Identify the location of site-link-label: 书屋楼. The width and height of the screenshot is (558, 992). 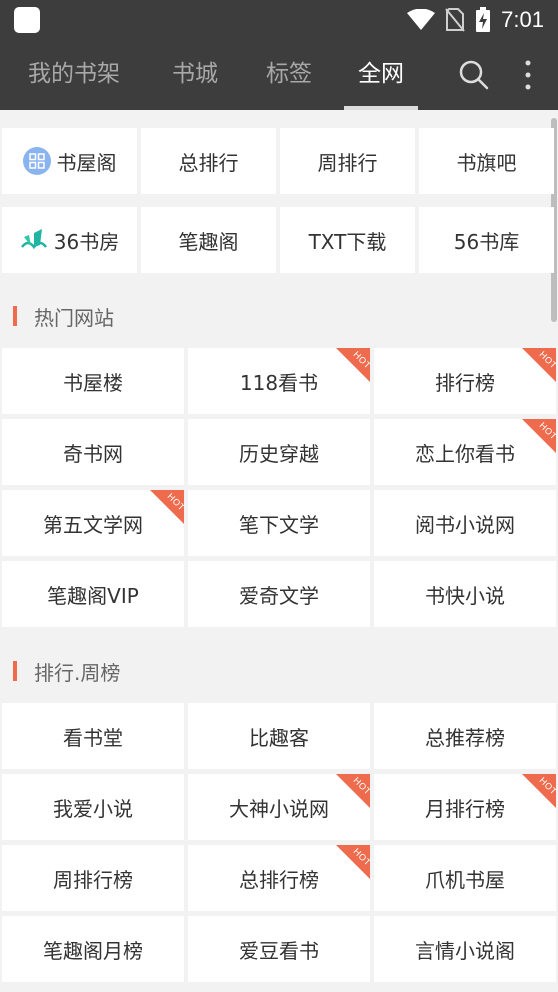
(93, 382).